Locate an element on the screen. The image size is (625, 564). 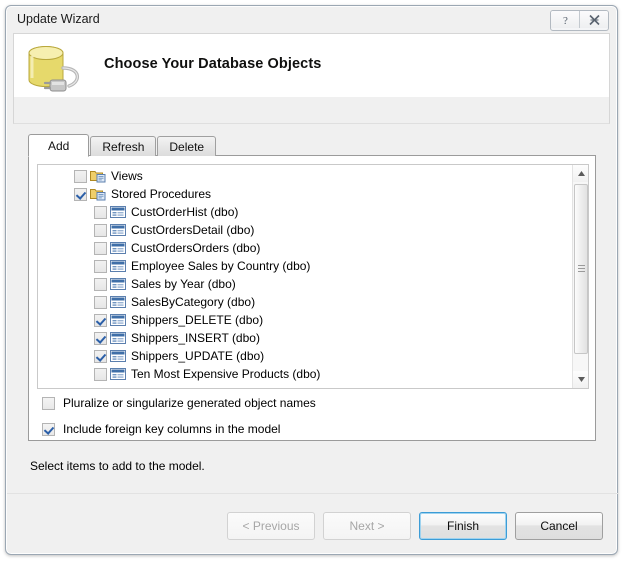
previous-button: < Previous is located at coordinates (271, 526).